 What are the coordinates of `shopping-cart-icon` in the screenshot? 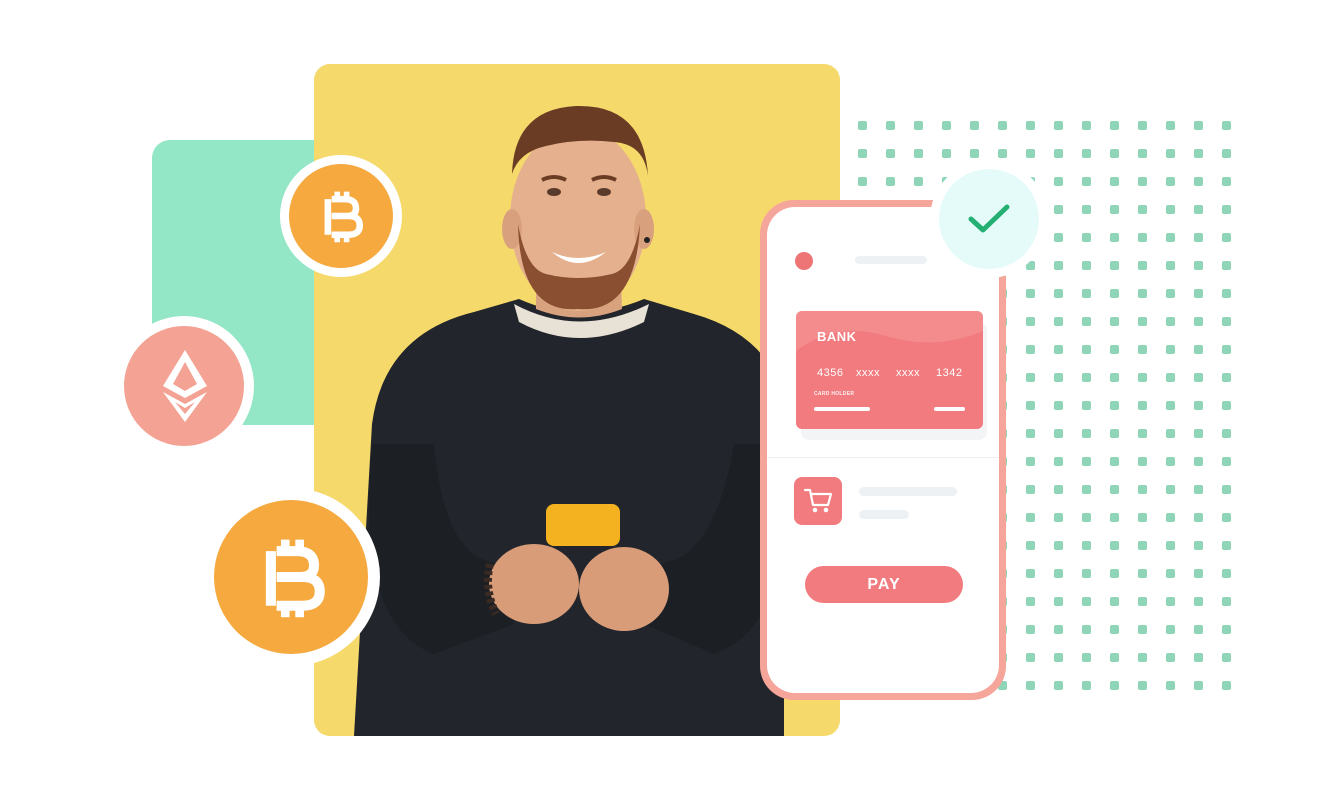 It's located at (818, 500).